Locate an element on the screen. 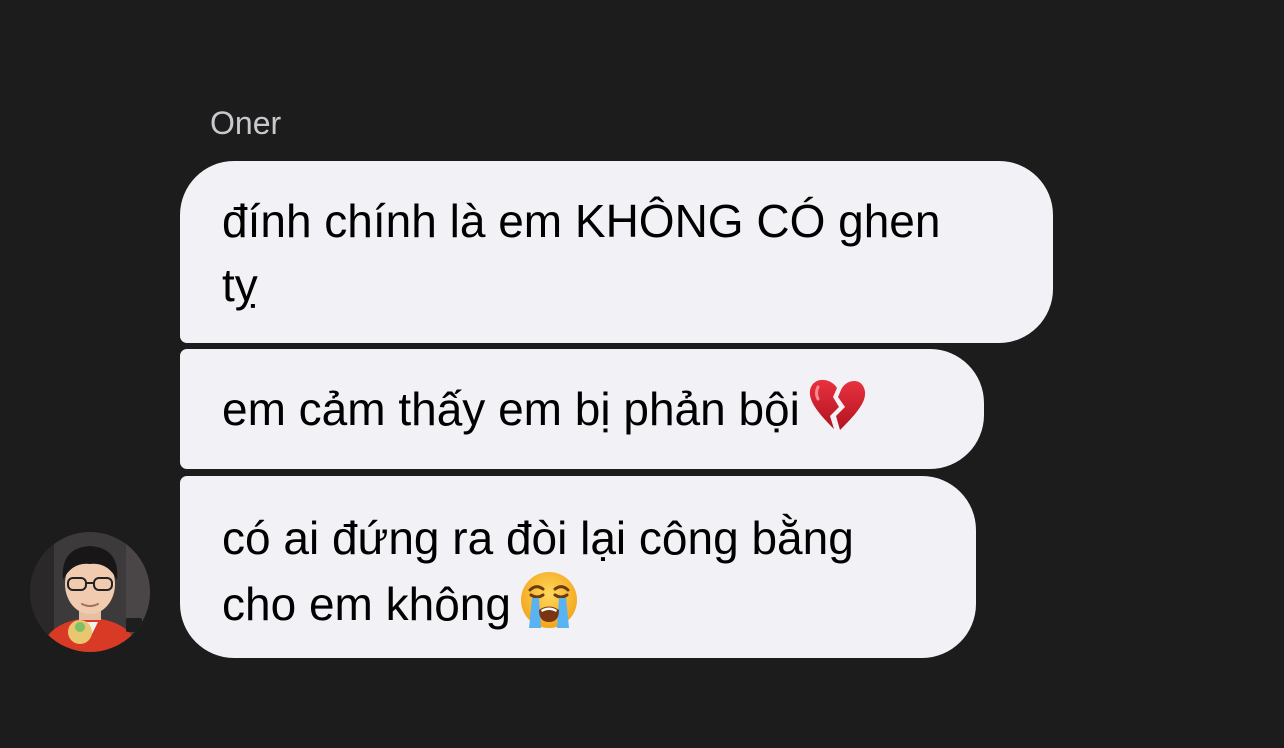 The width and height of the screenshot is (1284, 748). loudly-crying-face-icon is located at coordinates (549, 608).